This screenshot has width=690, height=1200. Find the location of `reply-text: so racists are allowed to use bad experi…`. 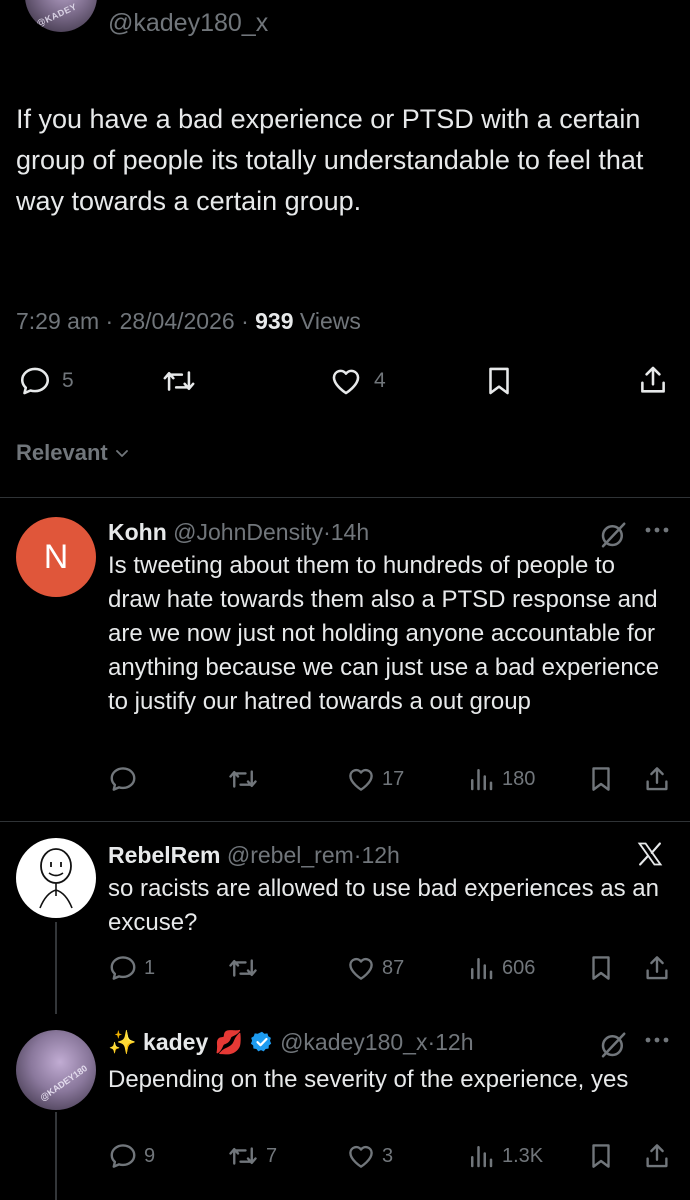

reply-text: so racists are allowed to use bad experi… is located at coordinates (383, 905).